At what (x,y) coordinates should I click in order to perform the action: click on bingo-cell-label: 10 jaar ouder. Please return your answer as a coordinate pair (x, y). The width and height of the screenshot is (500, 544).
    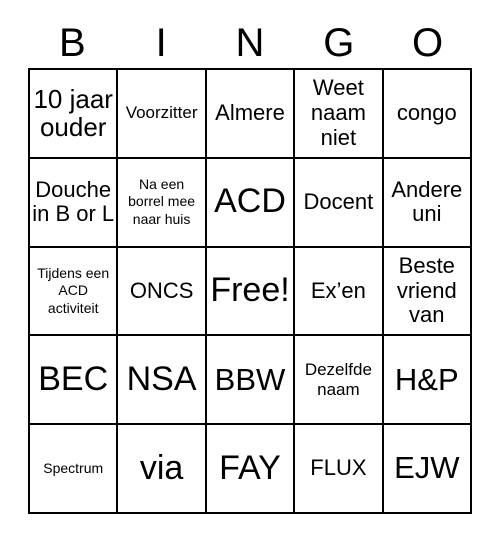
    Looking at the image, I should click on (73, 113).